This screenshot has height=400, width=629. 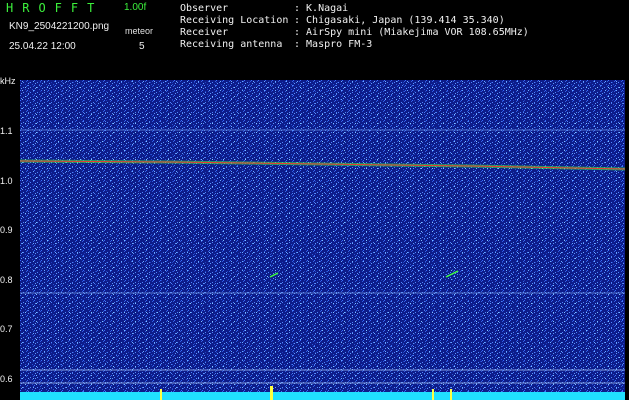 I want to click on meteor-label: meteor, so click(x=139, y=31).